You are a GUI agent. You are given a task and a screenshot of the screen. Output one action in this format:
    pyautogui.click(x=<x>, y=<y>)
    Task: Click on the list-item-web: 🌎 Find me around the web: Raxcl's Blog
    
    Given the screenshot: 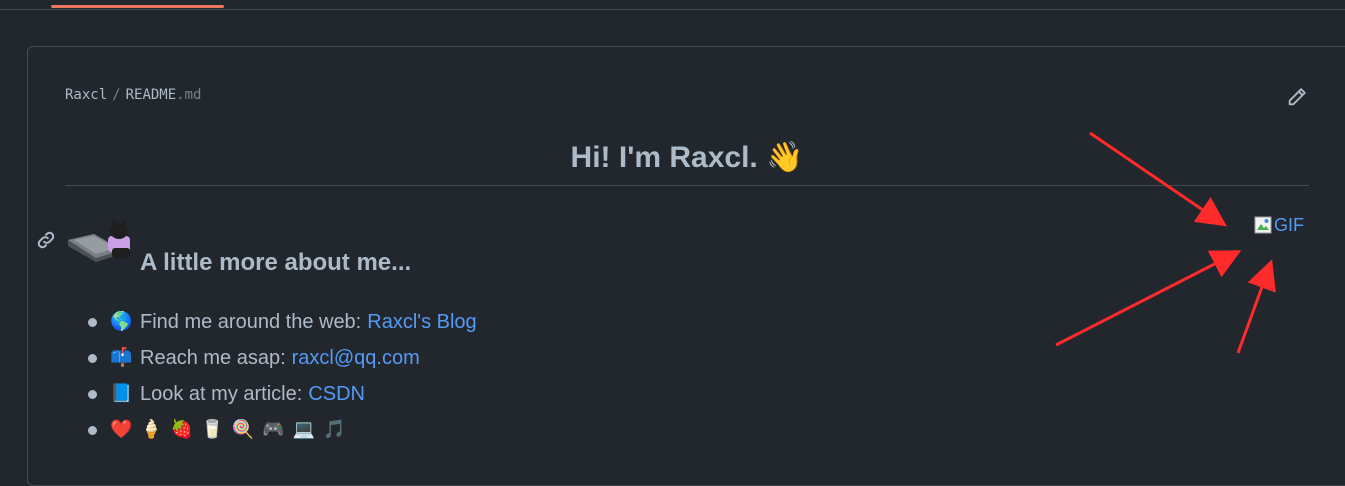 What is the action you would take?
    pyautogui.click(x=282, y=322)
    